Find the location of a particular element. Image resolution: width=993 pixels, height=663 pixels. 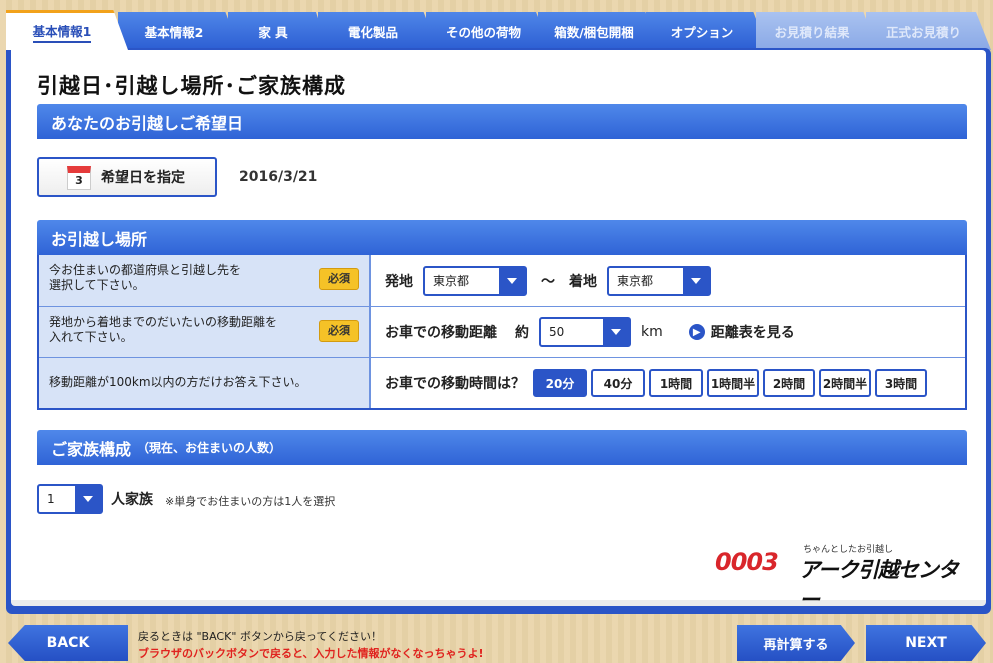

unit-label: km is located at coordinates (652, 332).